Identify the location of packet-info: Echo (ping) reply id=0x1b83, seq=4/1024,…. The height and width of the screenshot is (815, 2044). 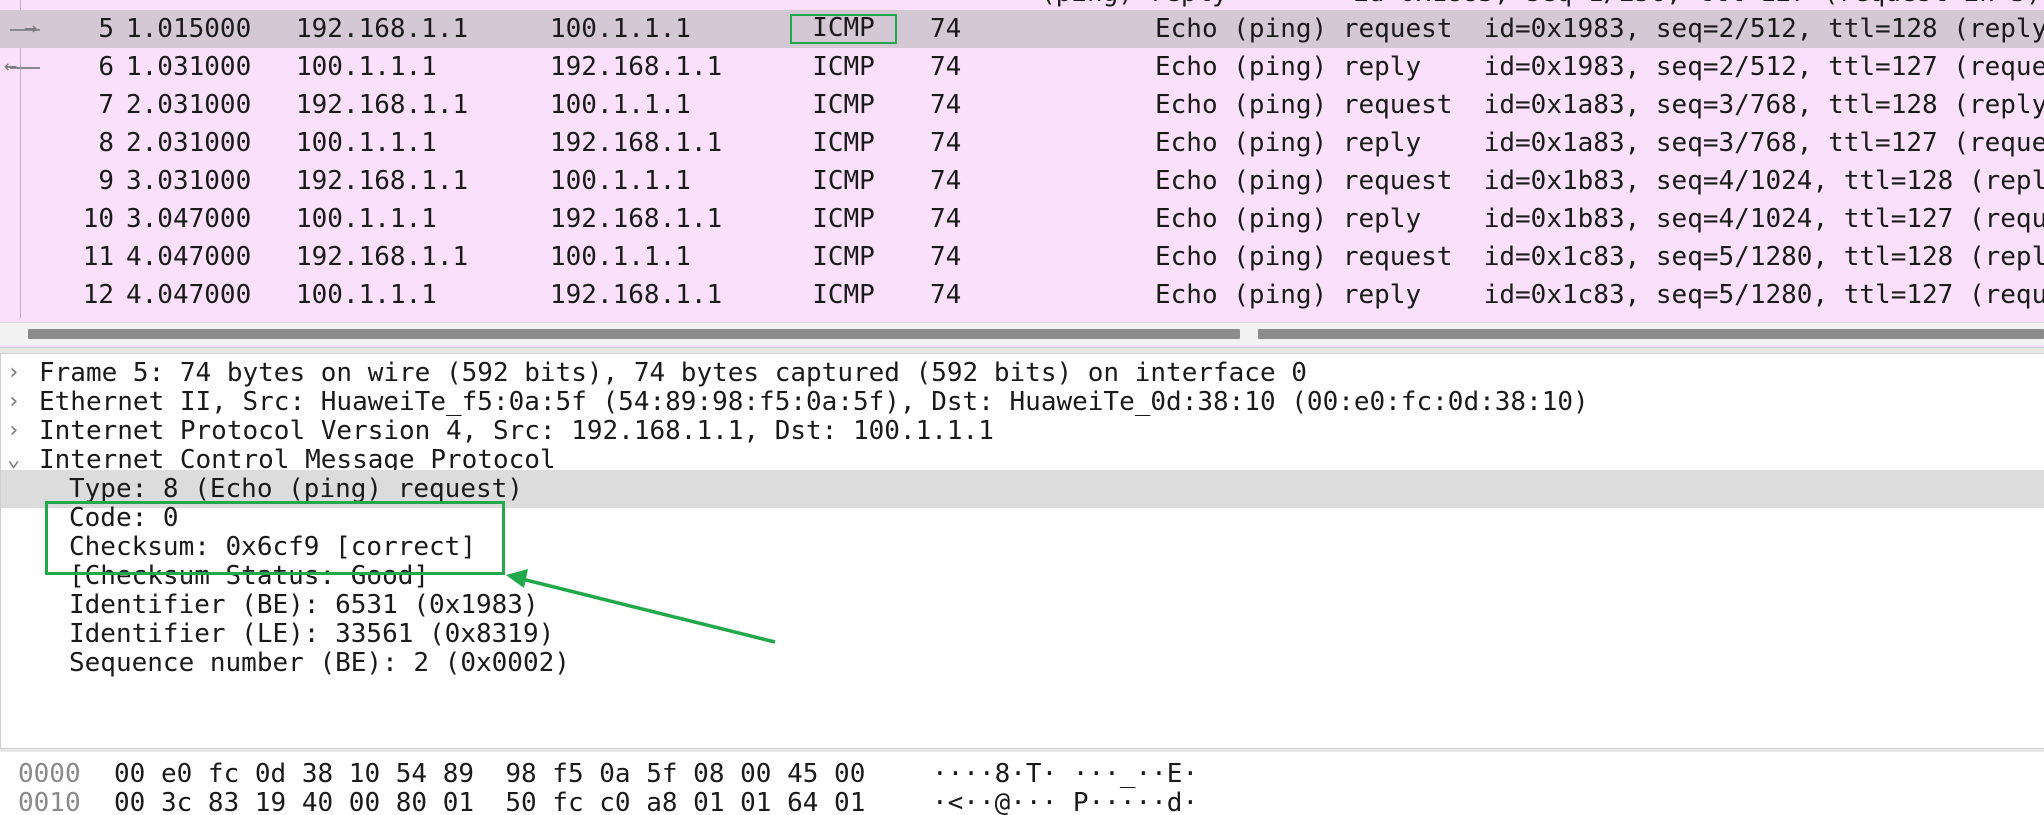
(1599, 219).